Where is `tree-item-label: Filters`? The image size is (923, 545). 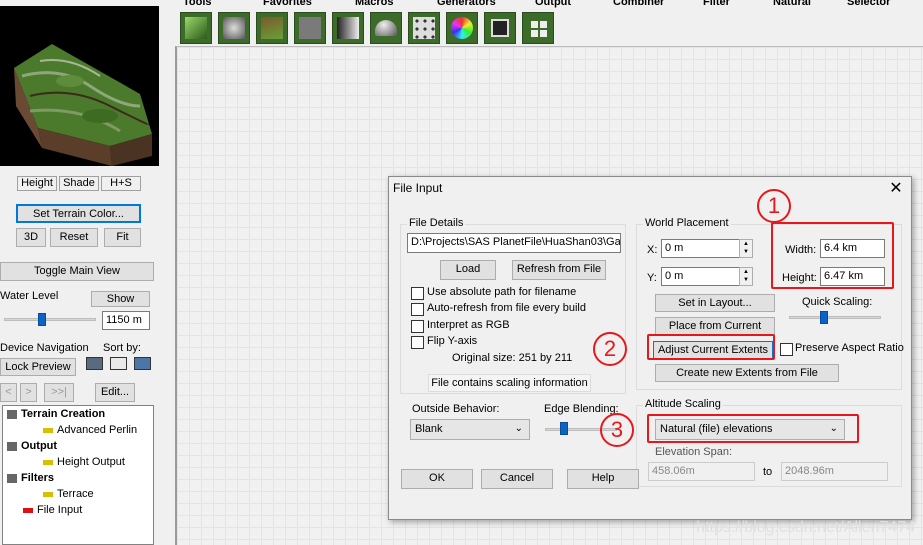
tree-item-label: Filters is located at coordinates (38, 478).